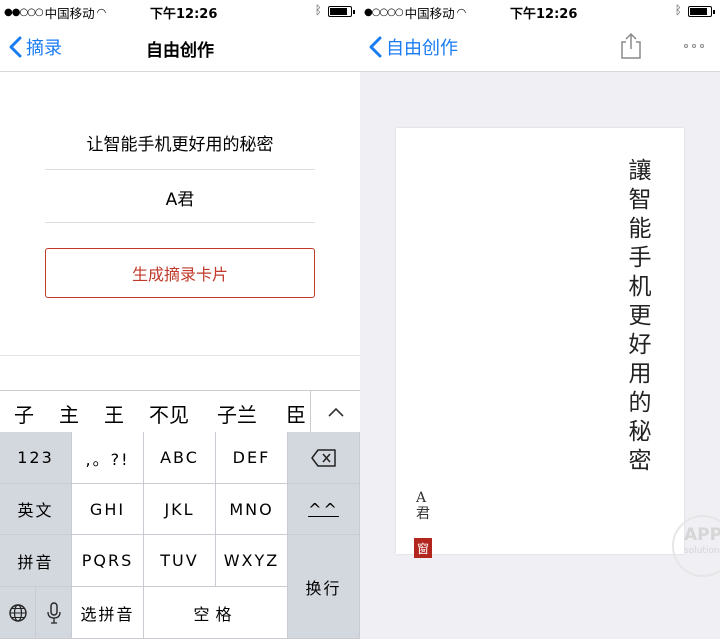 Image resolution: width=720 pixels, height=639 pixels. I want to click on key-abc: ABC, so click(180, 458).